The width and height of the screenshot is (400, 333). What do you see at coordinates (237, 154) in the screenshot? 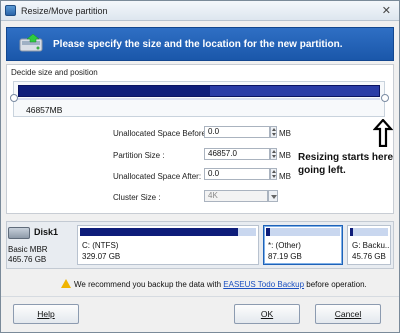
I see `partition-size-input: 46857.0` at bounding box center [237, 154].